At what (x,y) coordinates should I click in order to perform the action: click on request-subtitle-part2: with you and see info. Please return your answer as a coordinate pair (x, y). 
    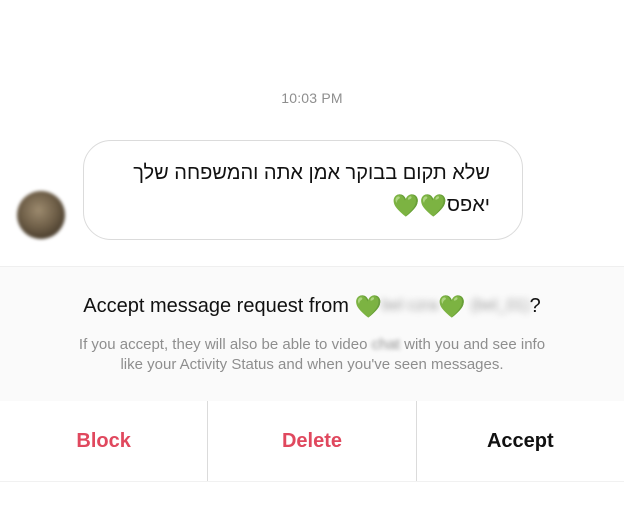
    Looking at the image, I should click on (475, 344).